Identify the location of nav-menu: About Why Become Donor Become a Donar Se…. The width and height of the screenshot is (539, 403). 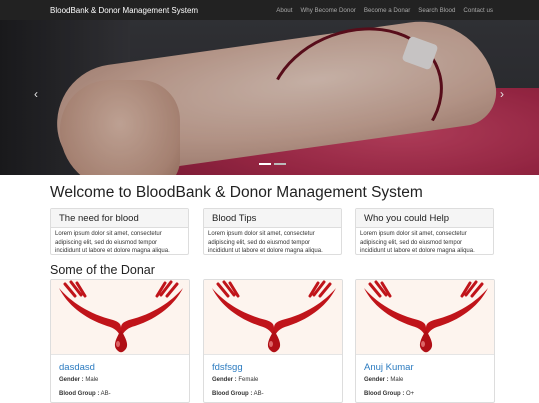
(380, 10).